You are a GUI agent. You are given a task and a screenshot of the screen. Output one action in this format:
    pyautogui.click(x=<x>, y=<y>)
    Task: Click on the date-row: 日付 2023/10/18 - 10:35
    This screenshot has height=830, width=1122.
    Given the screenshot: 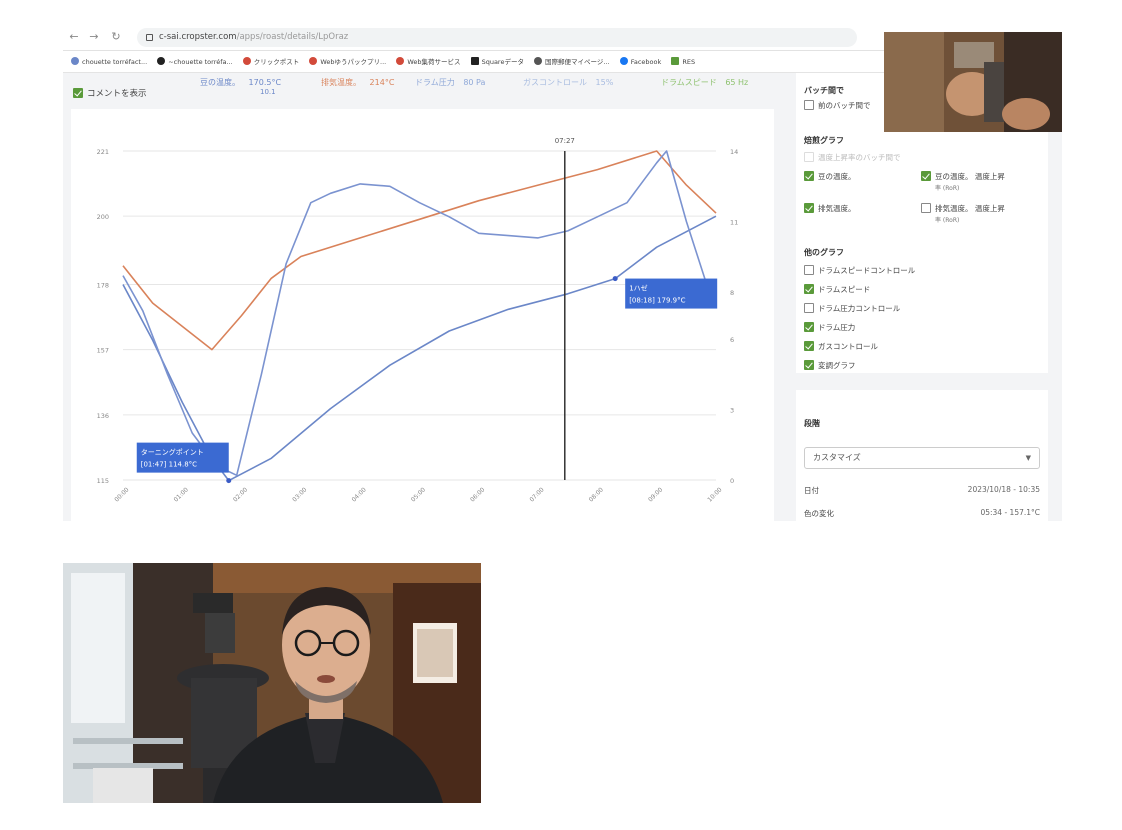 What is the action you would take?
    pyautogui.click(x=922, y=490)
    